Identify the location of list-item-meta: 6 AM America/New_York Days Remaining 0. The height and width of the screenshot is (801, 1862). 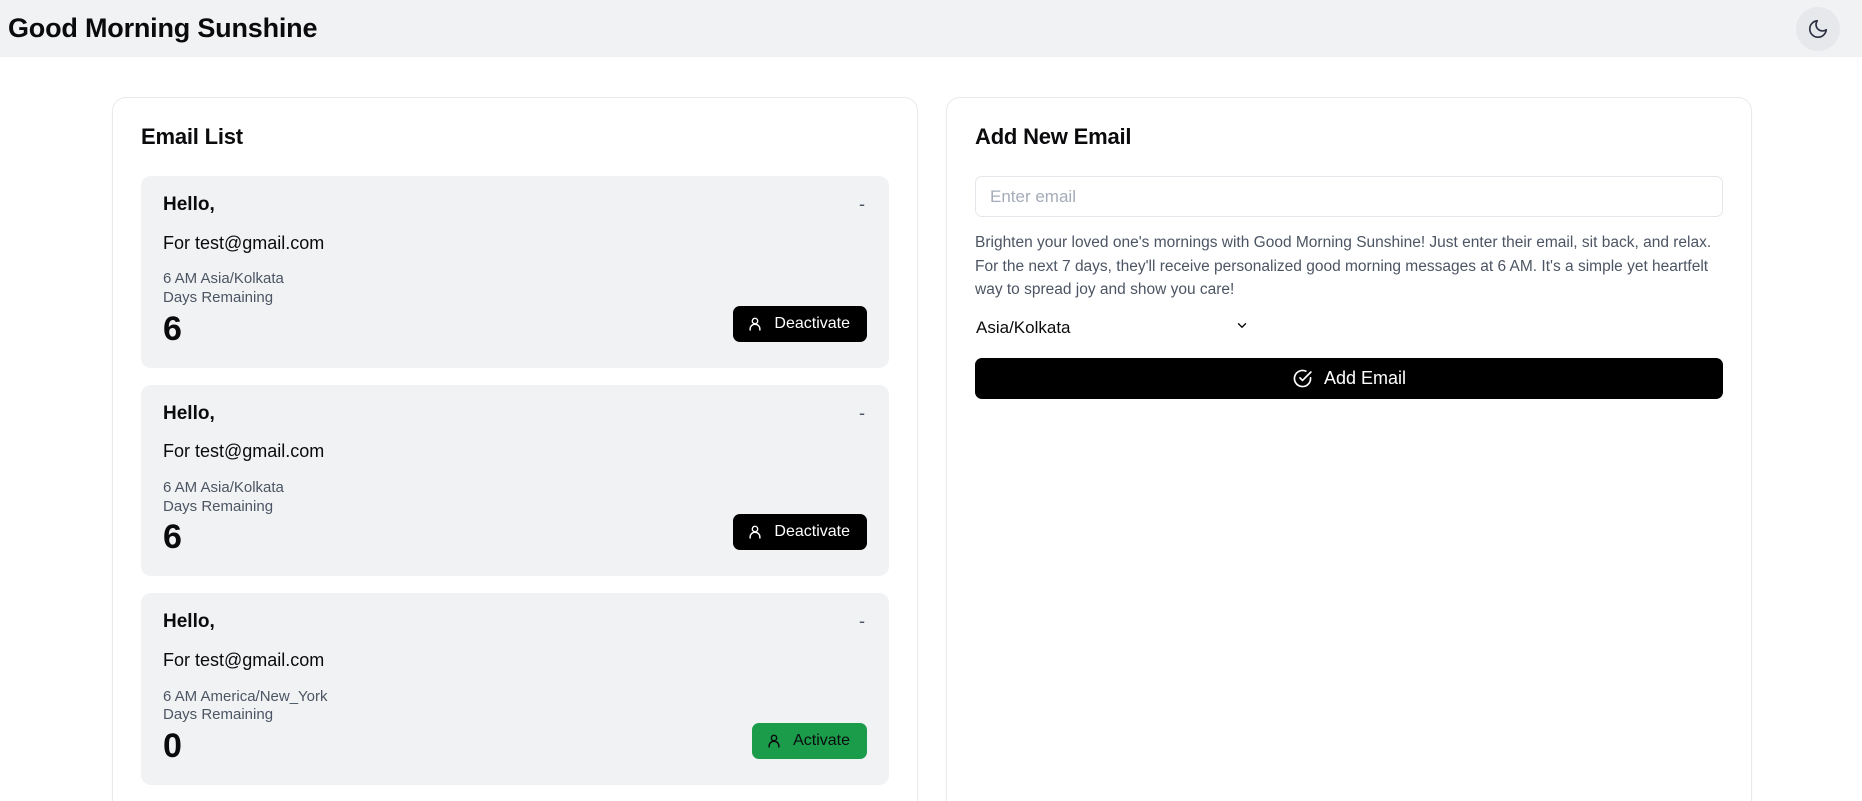
(245, 726).